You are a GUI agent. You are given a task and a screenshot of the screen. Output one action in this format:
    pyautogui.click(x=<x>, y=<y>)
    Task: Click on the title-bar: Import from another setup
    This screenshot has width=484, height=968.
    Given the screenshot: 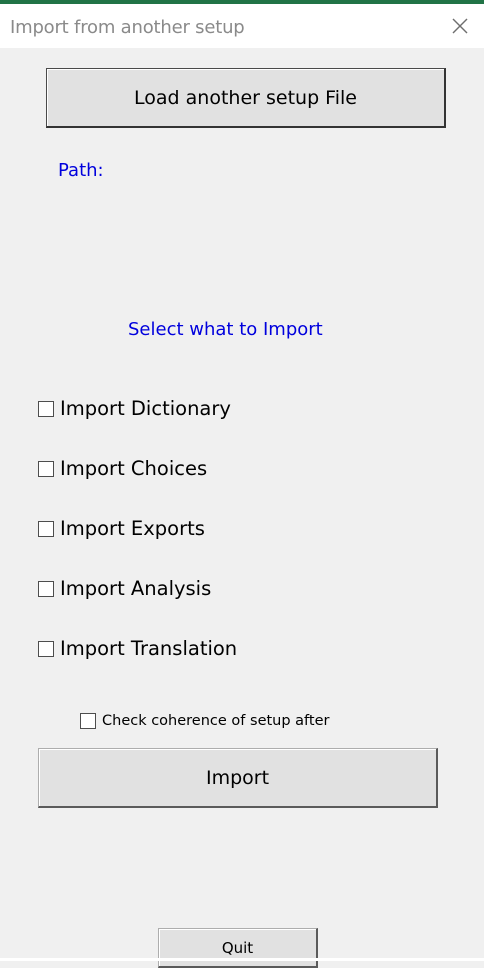 What is the action you would take?
    pyautogui.click(x=242, y=26)
    